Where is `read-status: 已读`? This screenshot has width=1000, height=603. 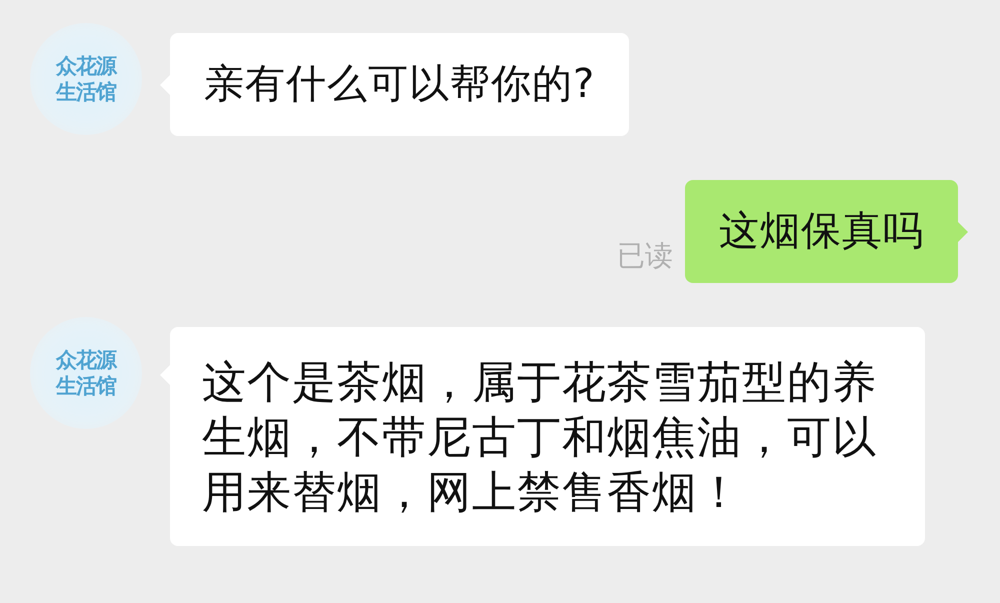 read-status: 已读 is located at coordinates (645, 256).